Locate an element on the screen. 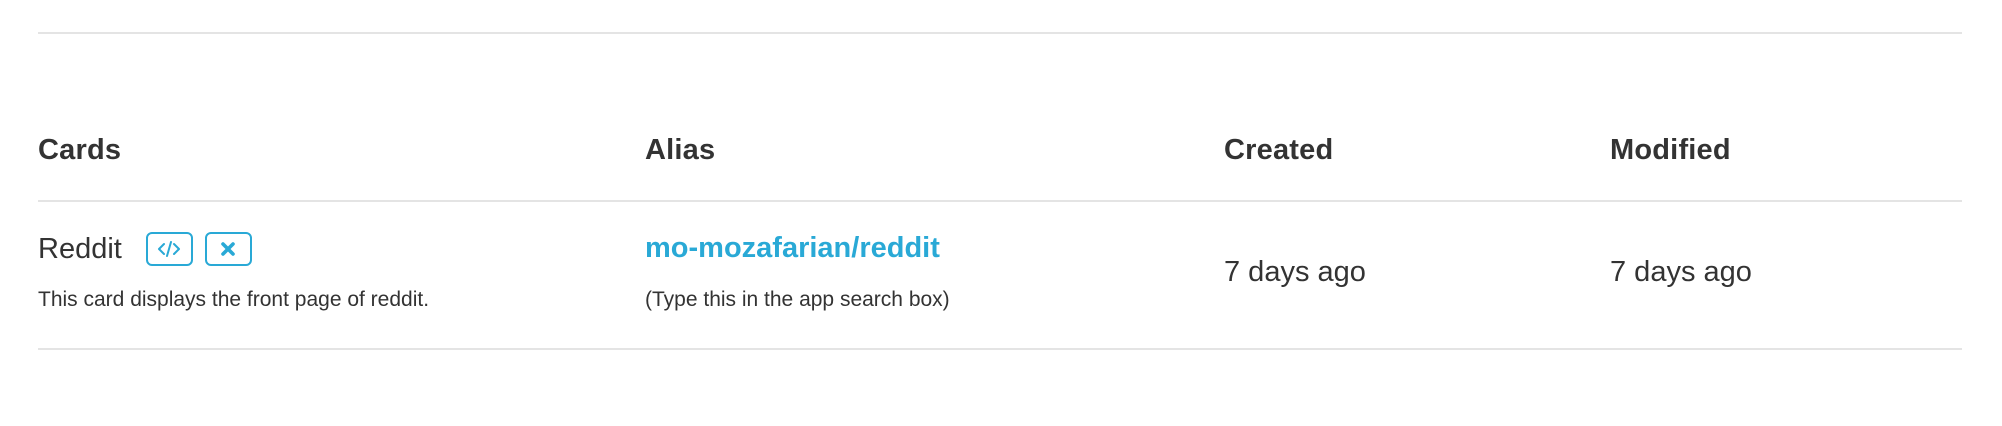 Image resolution: width=2002 pixels, height=426 pixels. card-title-line: Reddit is located at coordinates (145, 249).